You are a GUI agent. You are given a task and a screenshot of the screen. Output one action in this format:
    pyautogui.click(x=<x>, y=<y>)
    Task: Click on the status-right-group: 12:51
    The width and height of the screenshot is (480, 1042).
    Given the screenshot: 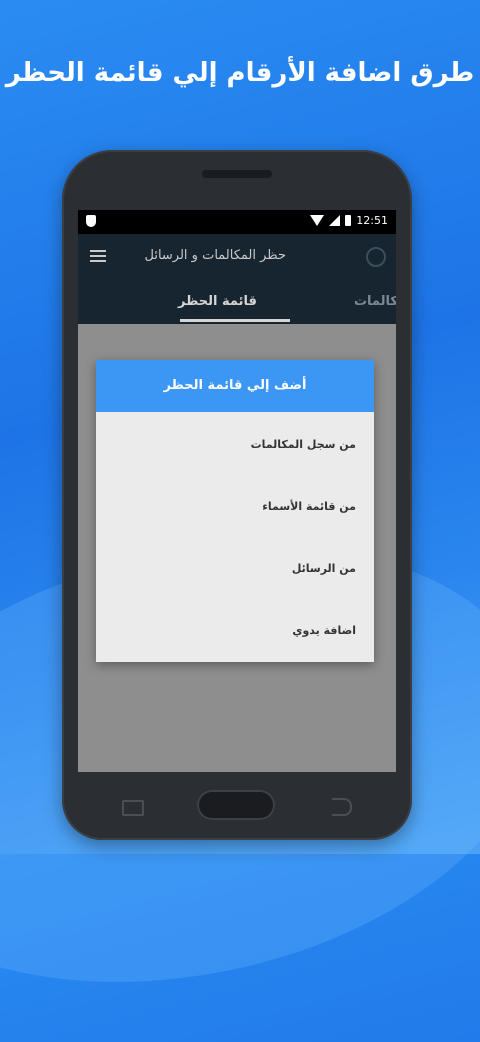 What is the action you would take?
    pyautogui.click(x=349, y=220)
    